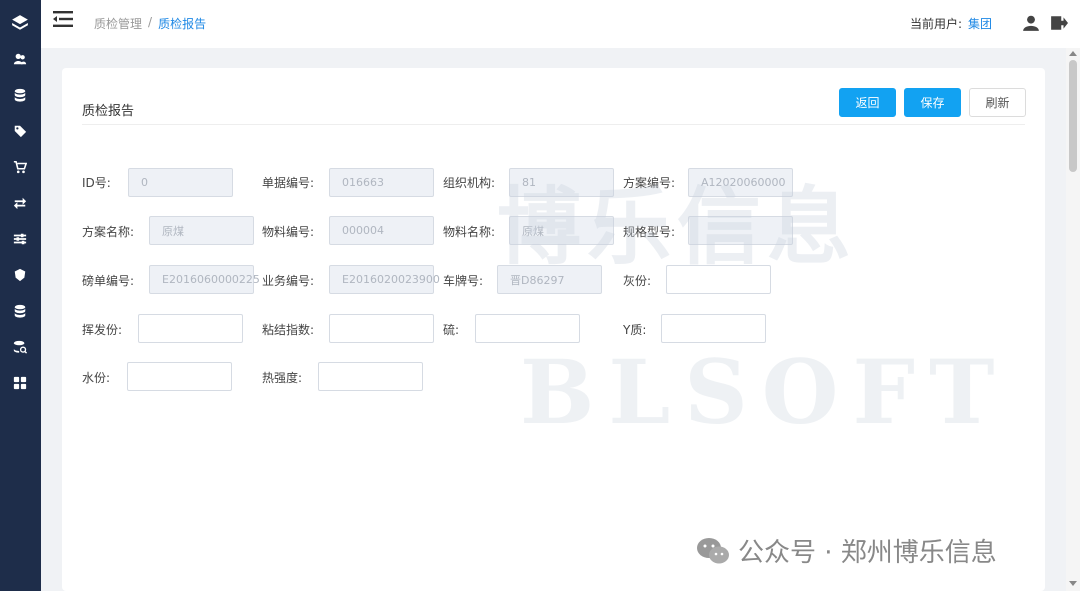 This screenshot has height=591, width=1080. What do you see at coordinates (20, 295) in the screenshot?
I see `sidebar` at bounding box center [20, 295].